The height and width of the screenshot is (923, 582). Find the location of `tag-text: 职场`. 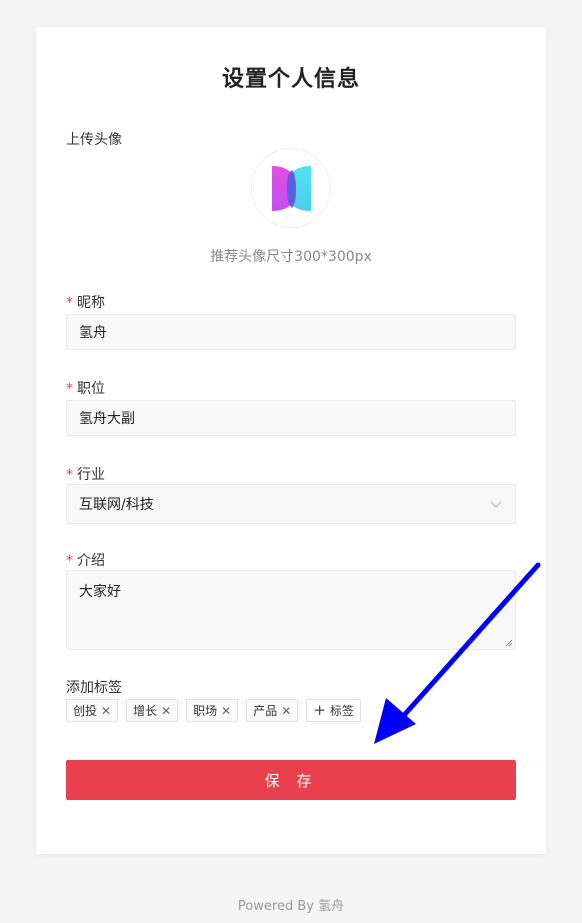

tag-text: 职场 is located at coordinates (205, 711).